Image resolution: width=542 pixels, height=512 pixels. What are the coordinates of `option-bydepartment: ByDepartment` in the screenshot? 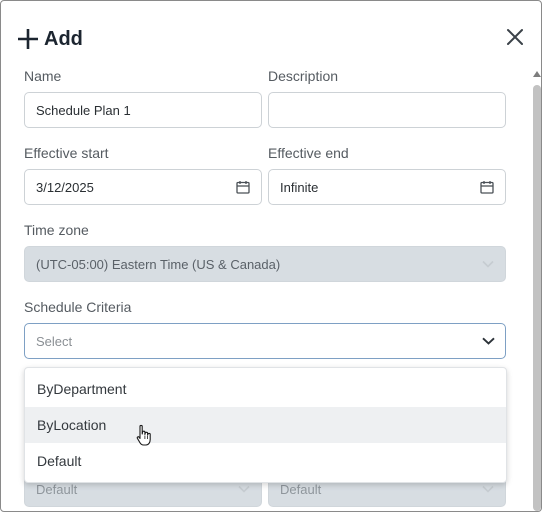 It's located at (265, 389).